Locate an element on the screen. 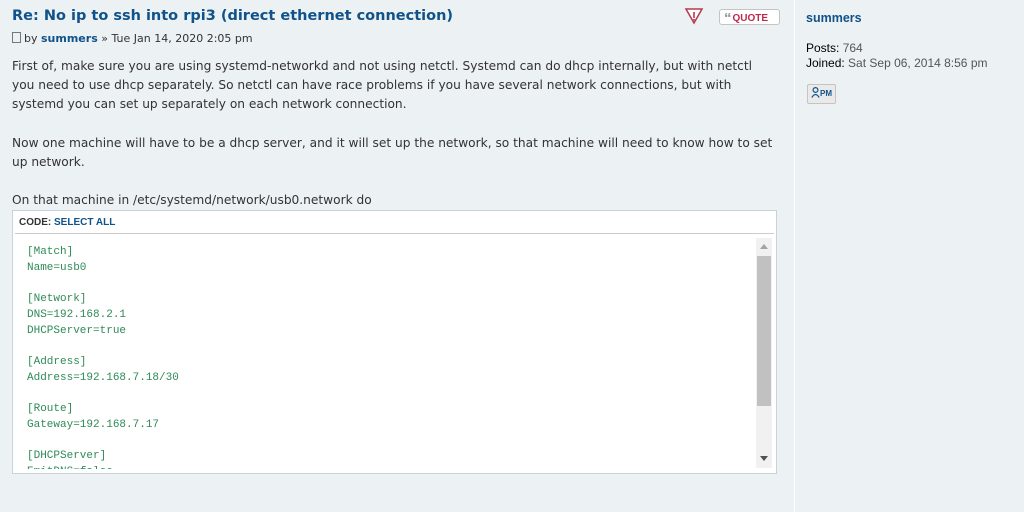 The width and height of the screenshot is (1024, 512). profile-posts: Posts: 764 is located at coordinates (834, 48).